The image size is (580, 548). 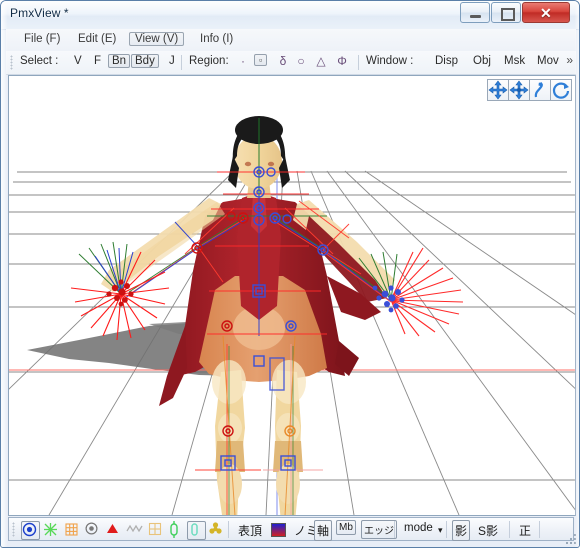 I want to click on close-button: ✕, so click(x=546, y=12).